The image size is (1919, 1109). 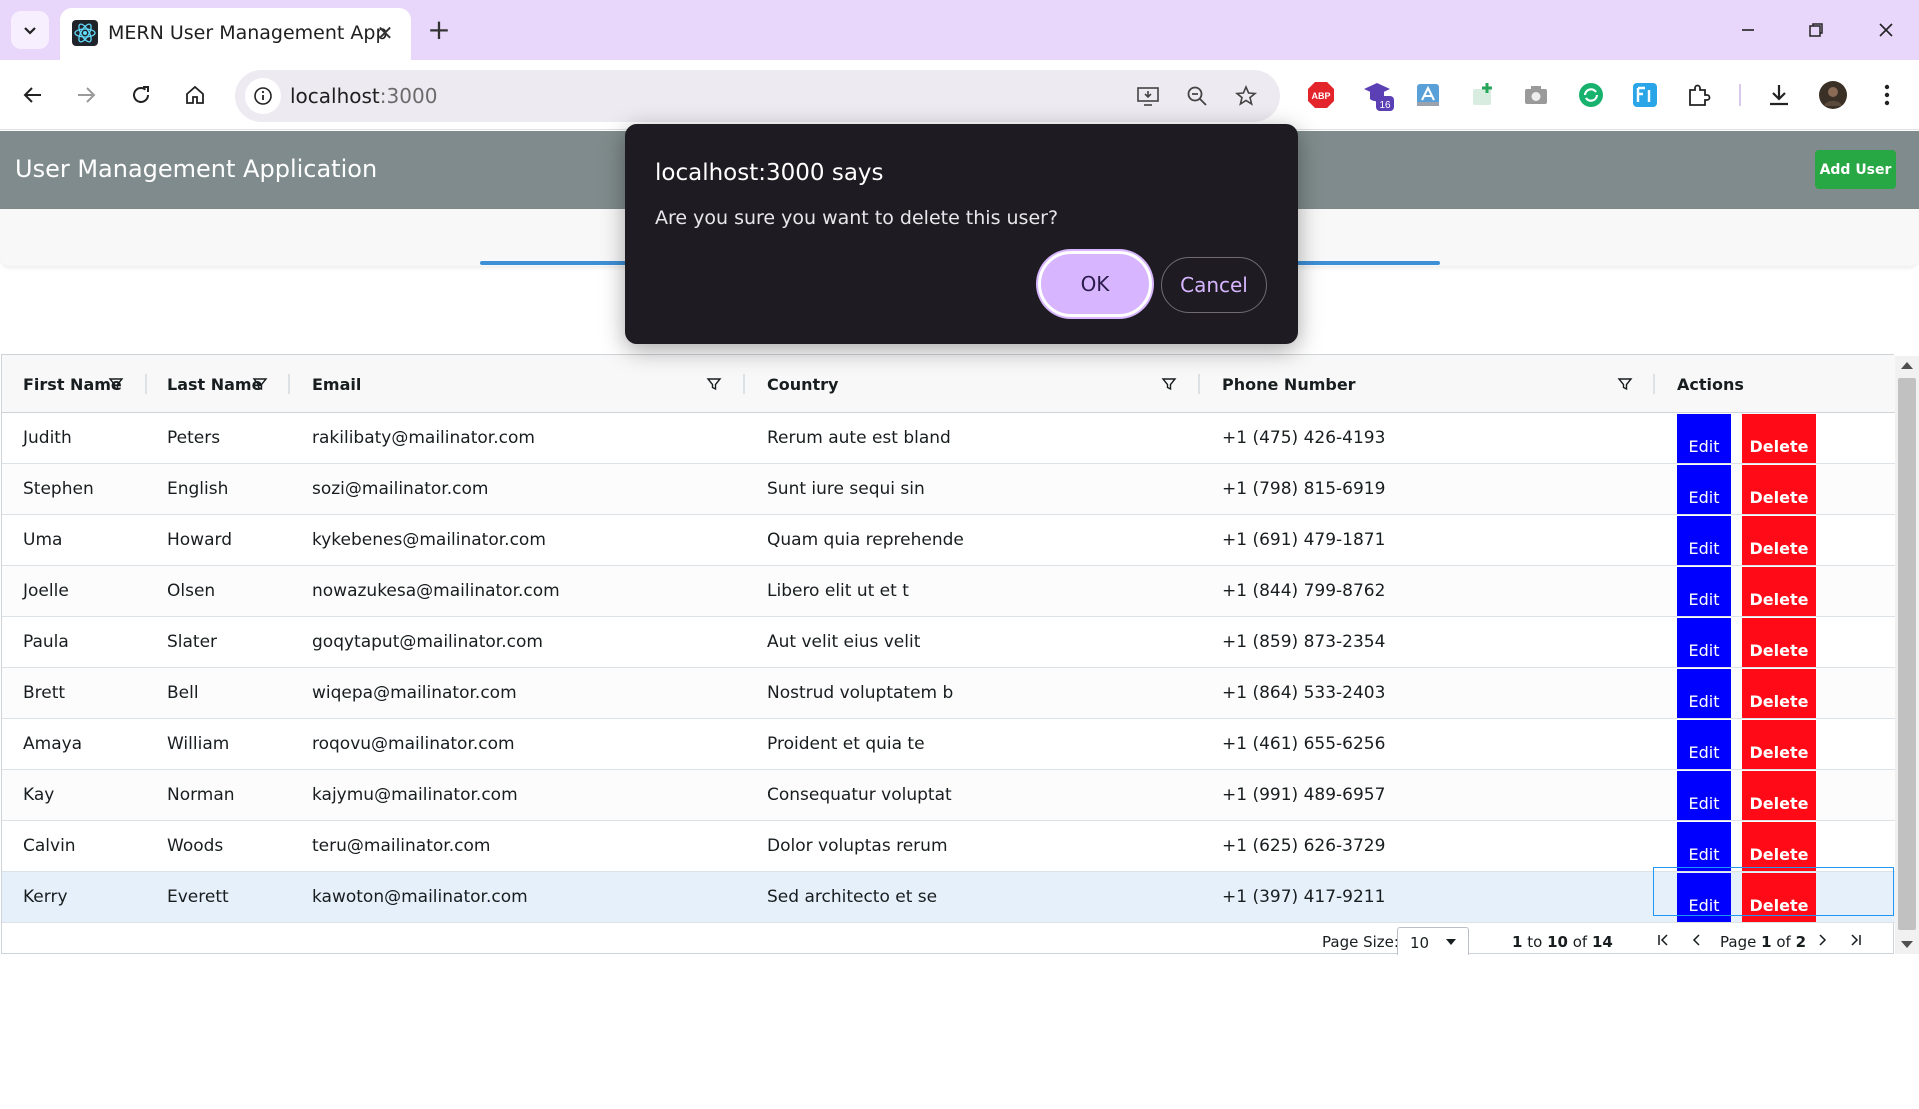 What do you see at coordinates (33, 95) in the screenshot?
I see `back-icon` at bounding box center [33, 95].